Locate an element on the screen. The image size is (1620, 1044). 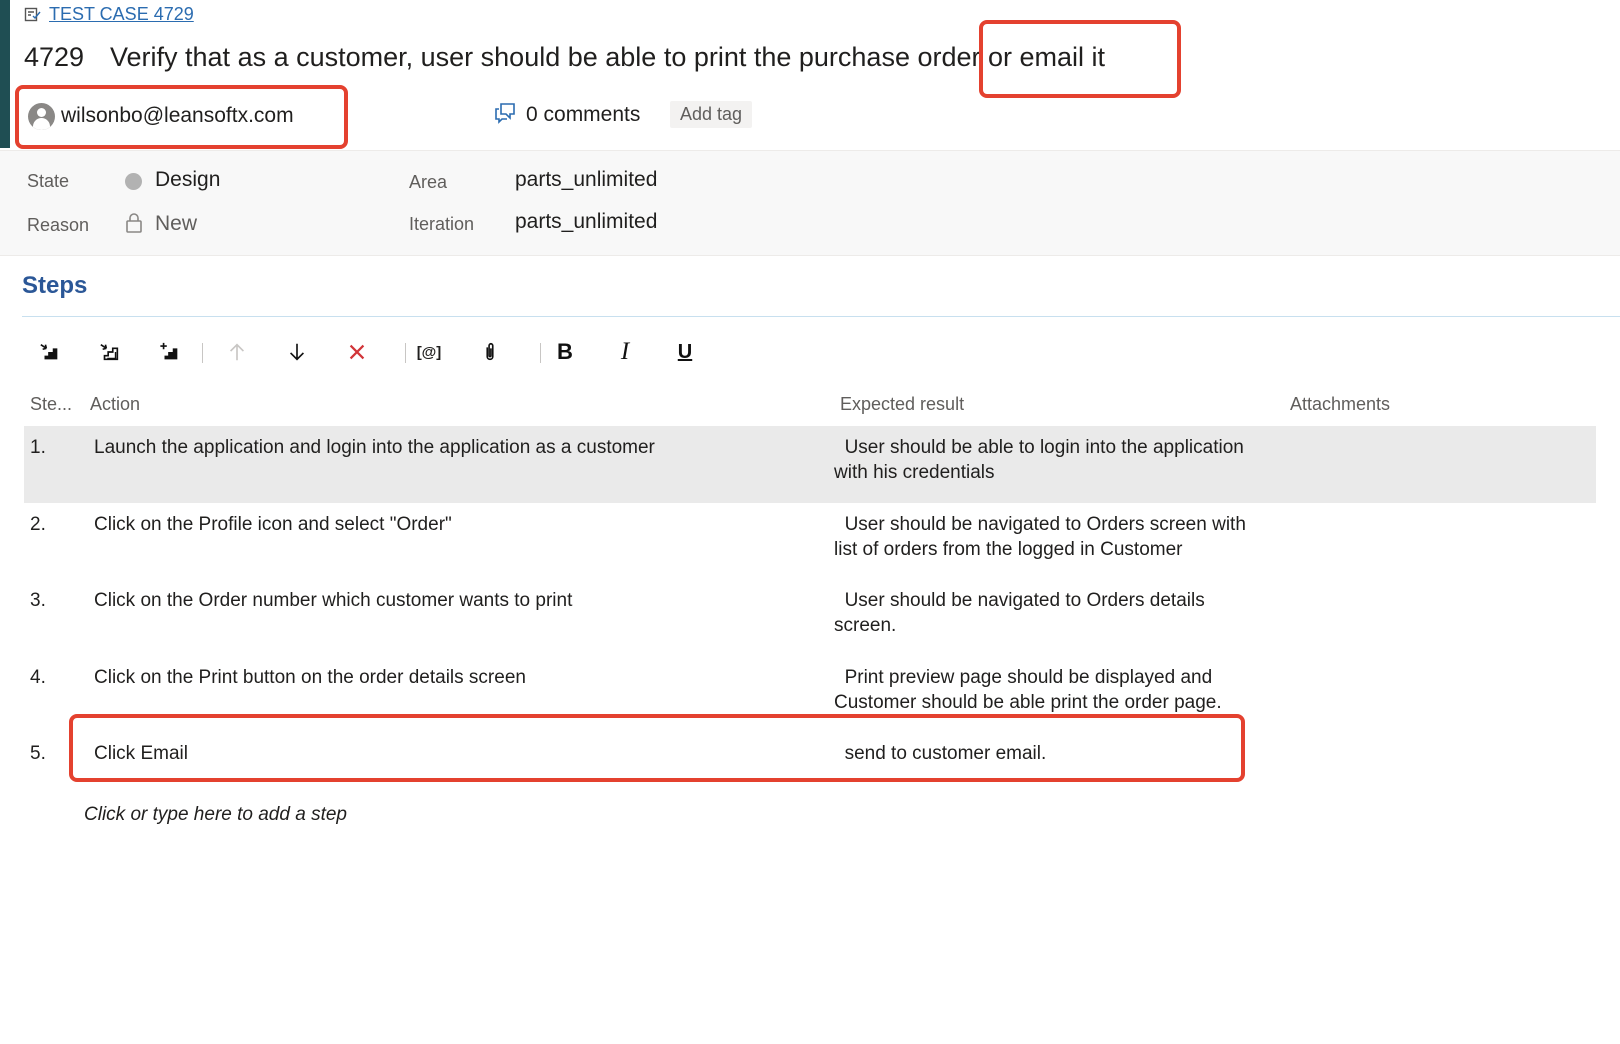
add-tag-button: Add tag is located at coordinates (711, 114).